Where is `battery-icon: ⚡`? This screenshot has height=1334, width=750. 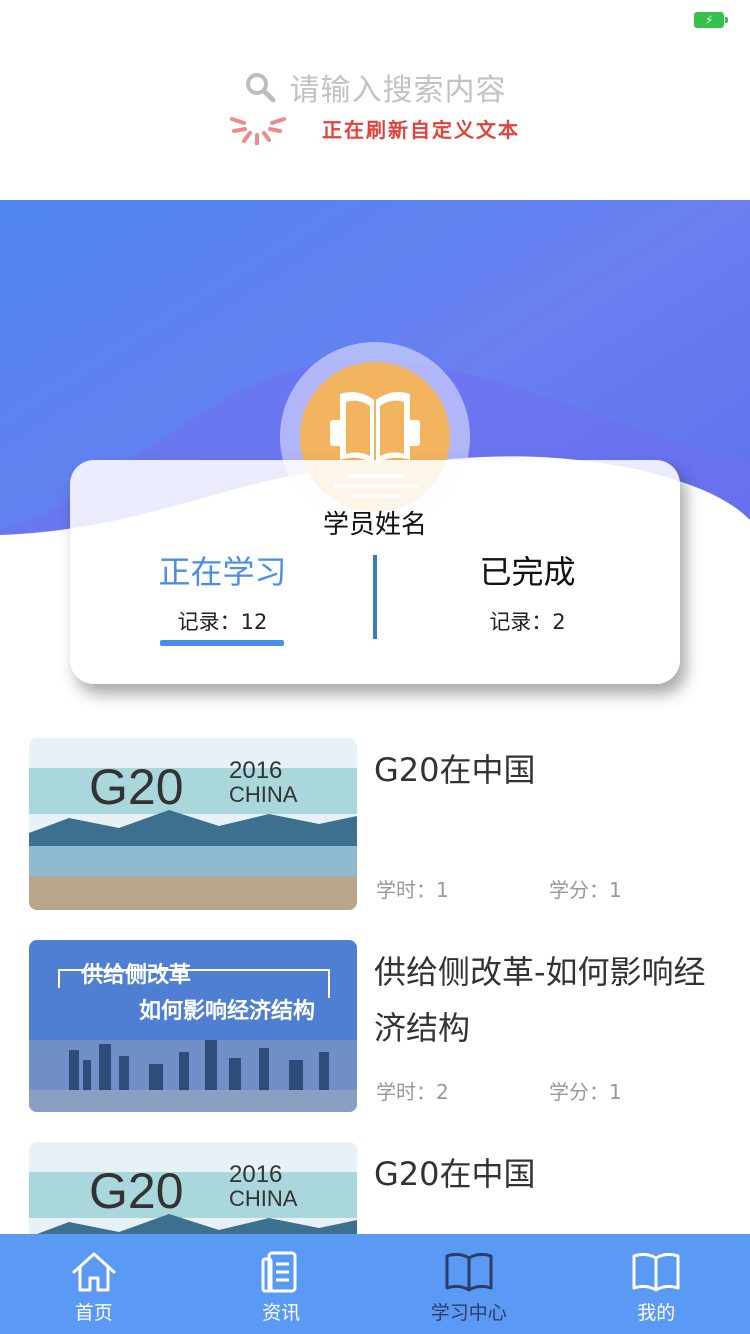 battery-icon: ⚡ is located at coordinates (711, 20).